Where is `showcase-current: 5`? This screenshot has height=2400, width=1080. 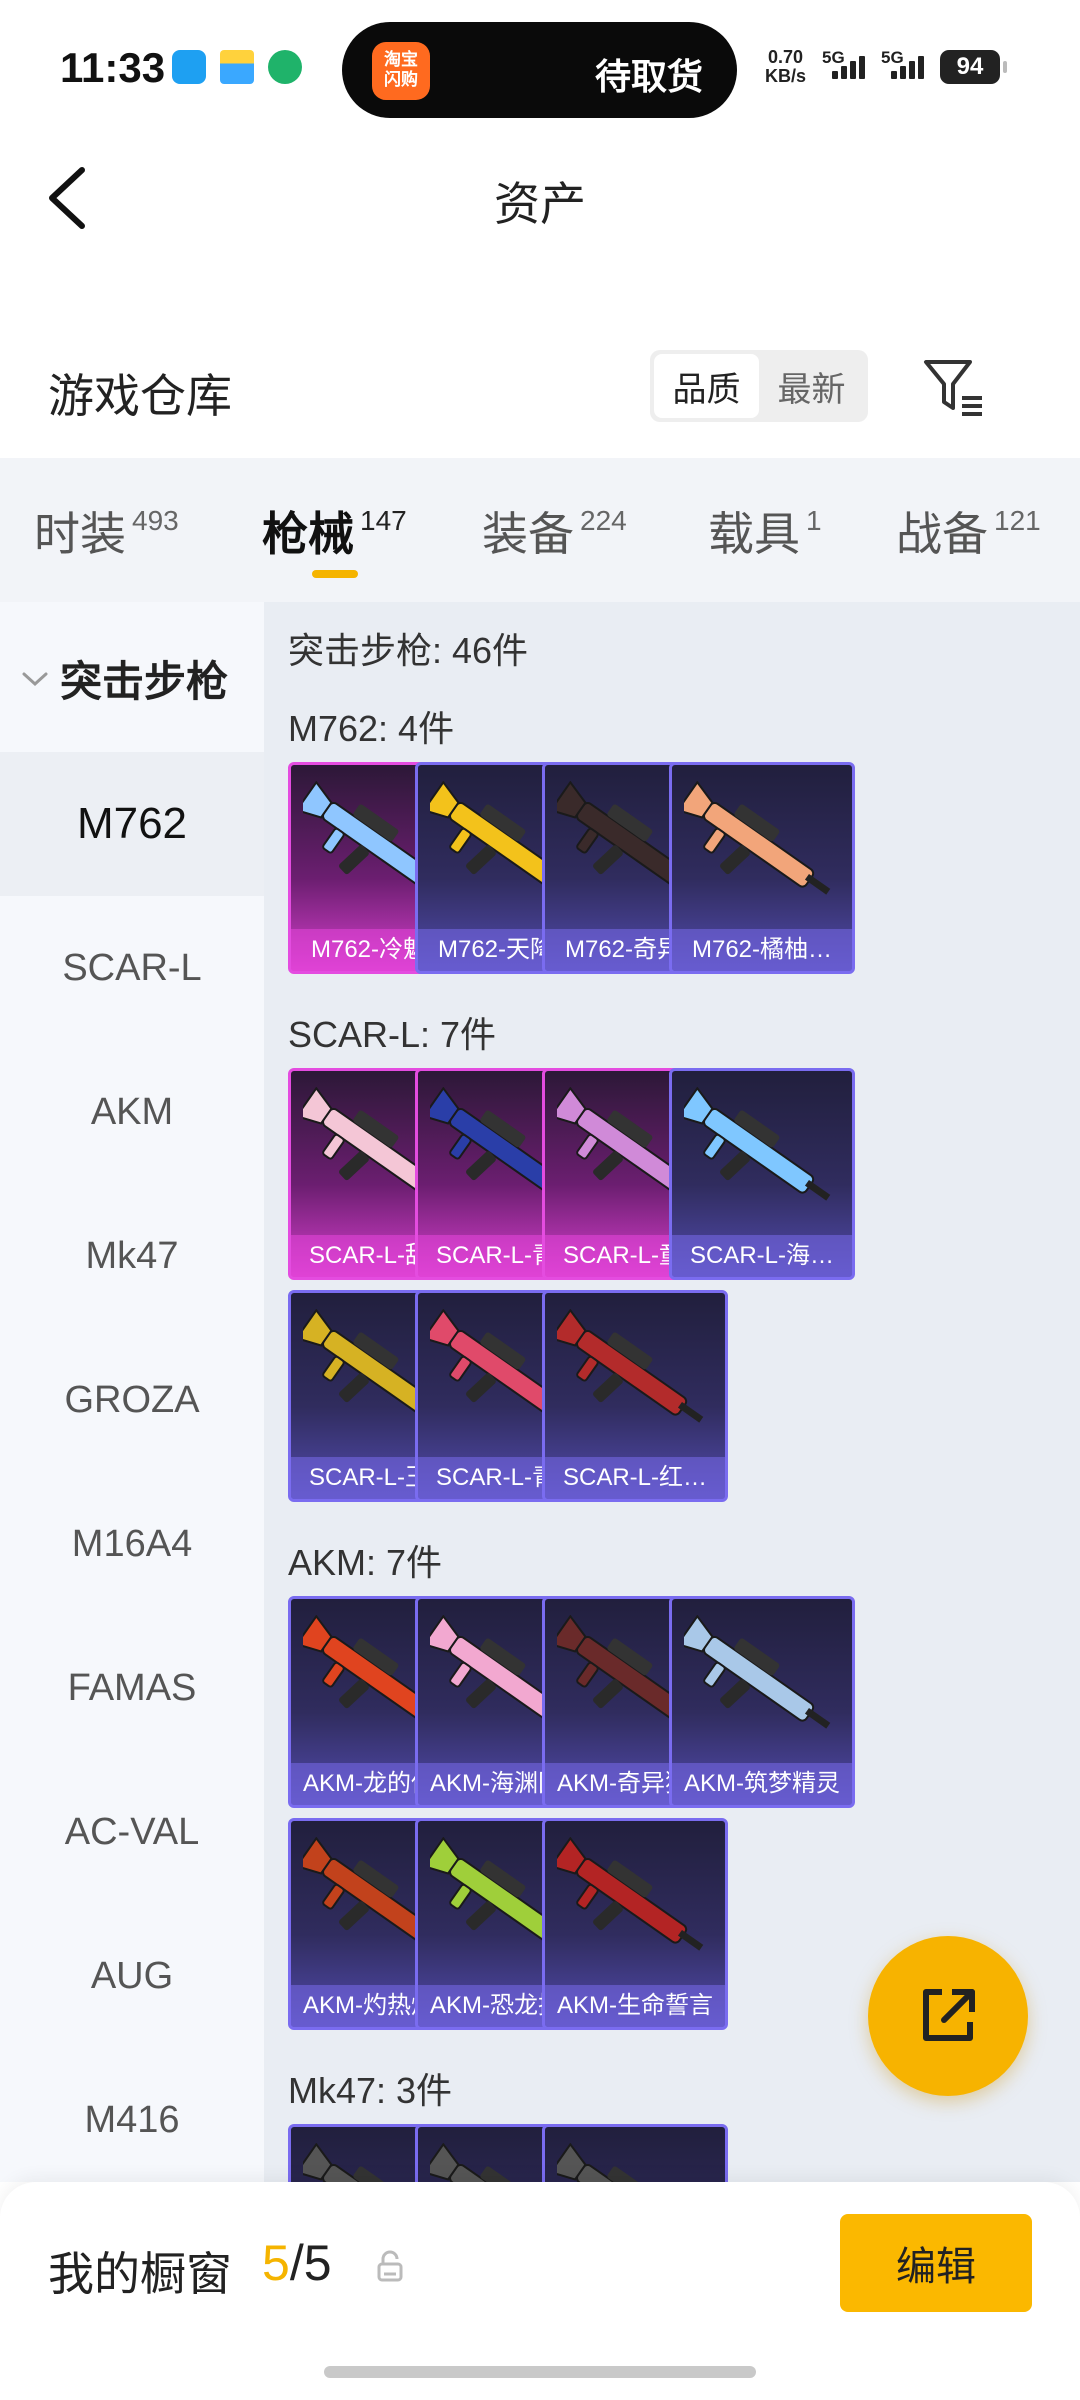 showcase-current: 5 is located at coordinates (276, 2263).